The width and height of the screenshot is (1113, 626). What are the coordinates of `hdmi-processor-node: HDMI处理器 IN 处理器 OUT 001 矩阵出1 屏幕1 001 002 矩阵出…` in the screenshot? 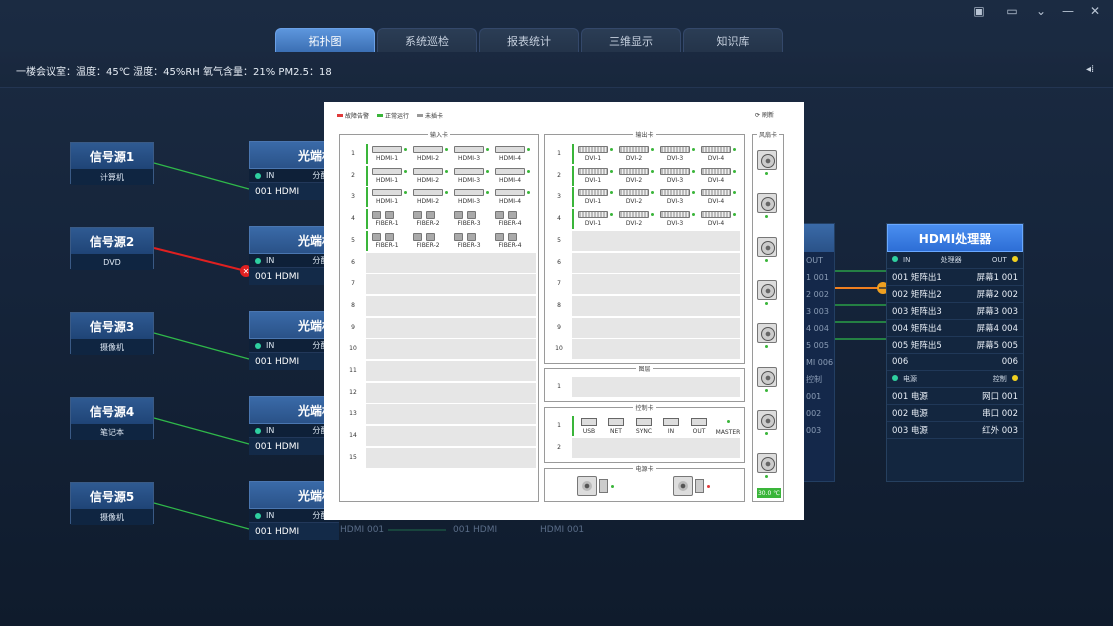 It's located at (955, 352).